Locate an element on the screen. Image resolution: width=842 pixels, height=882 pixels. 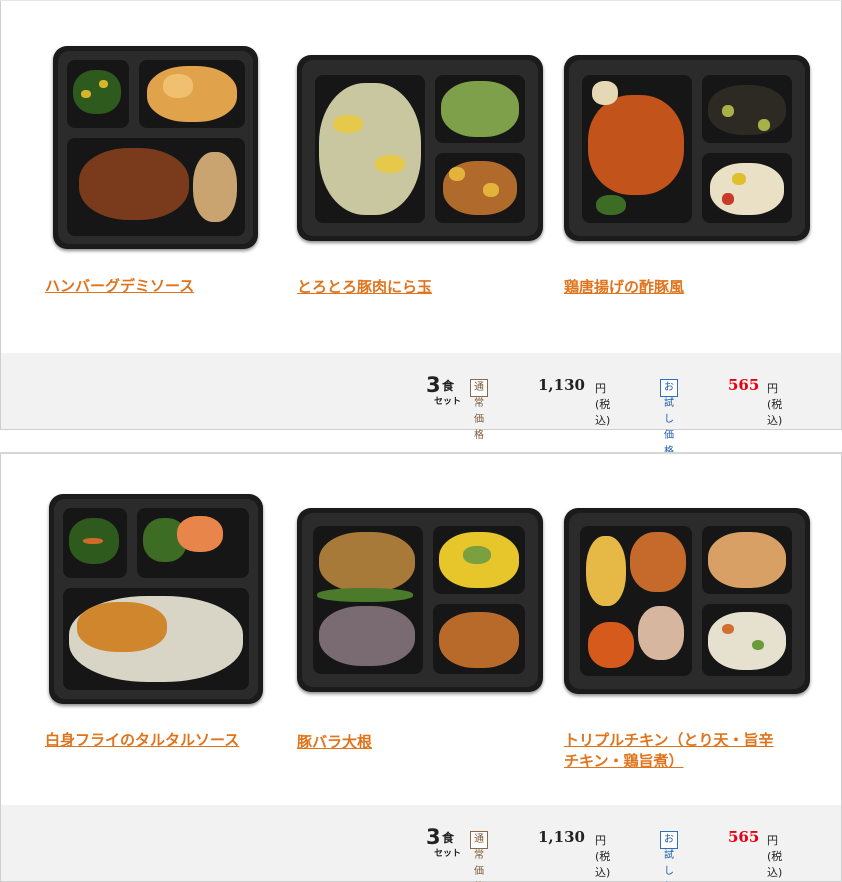
meal-item: 白身フライのタルタルソース is located at coordinates (165, 629).